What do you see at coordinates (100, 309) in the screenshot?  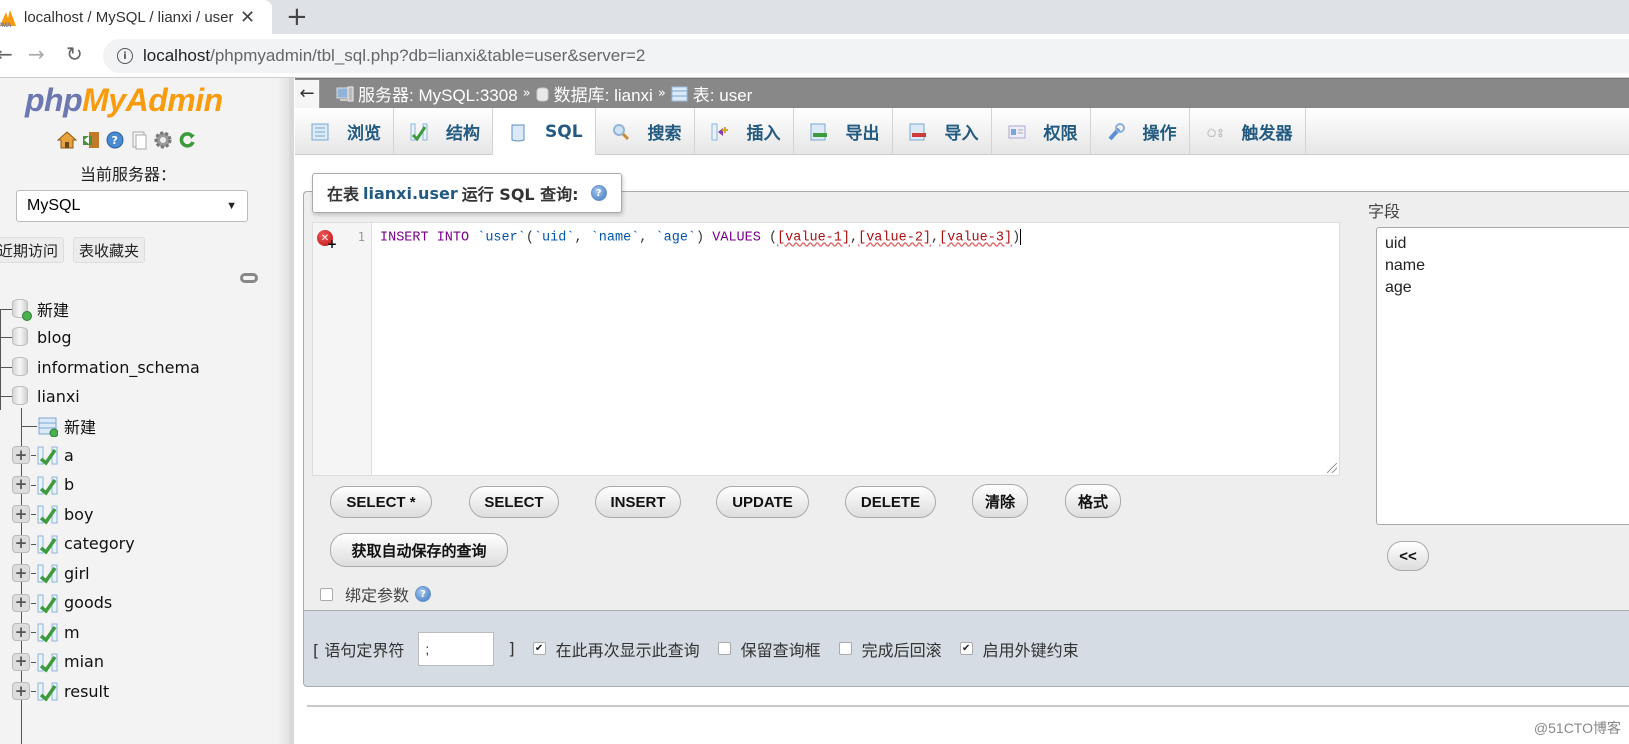 I see `tree-new-database: 新建` at bounding box center [100, 309].